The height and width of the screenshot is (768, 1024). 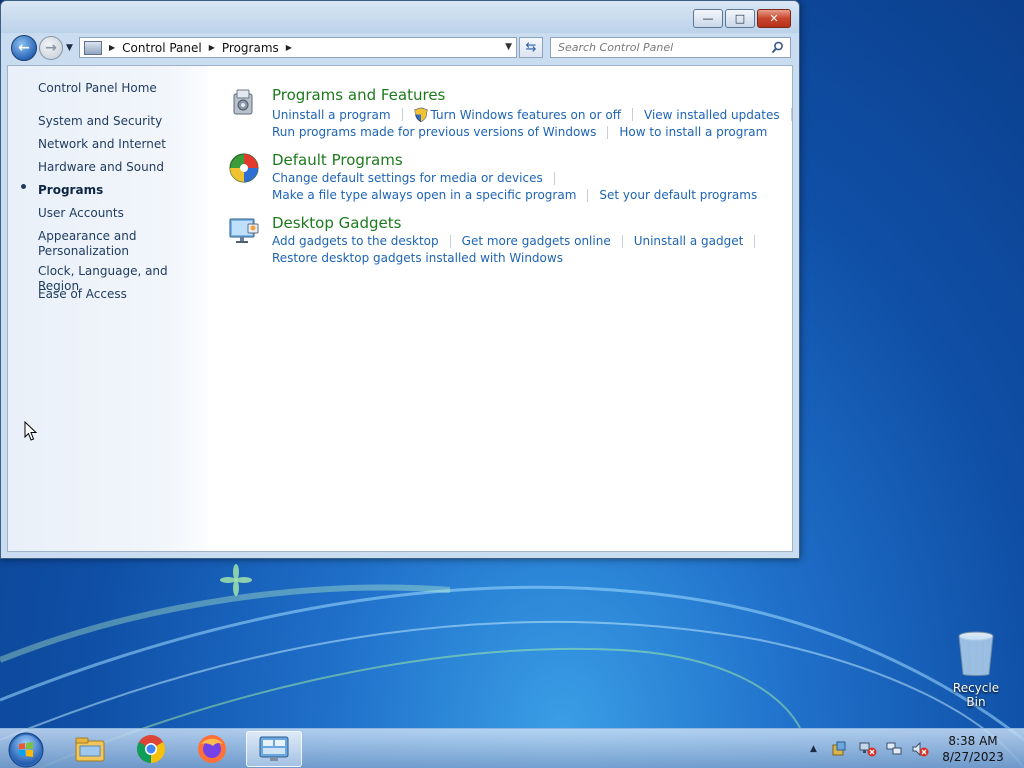 I want to click on default-programs-icon, so click(x=244, y=167).